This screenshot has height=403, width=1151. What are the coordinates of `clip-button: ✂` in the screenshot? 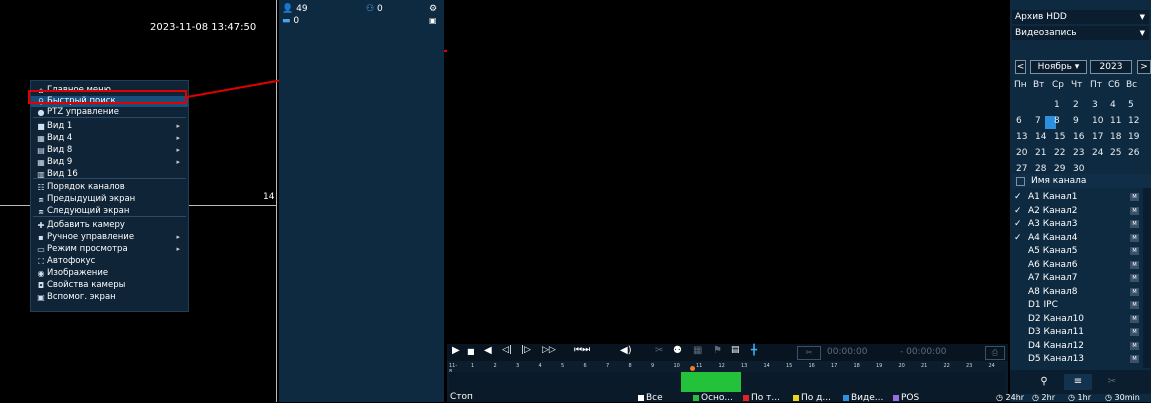 It's located at (809, 353).